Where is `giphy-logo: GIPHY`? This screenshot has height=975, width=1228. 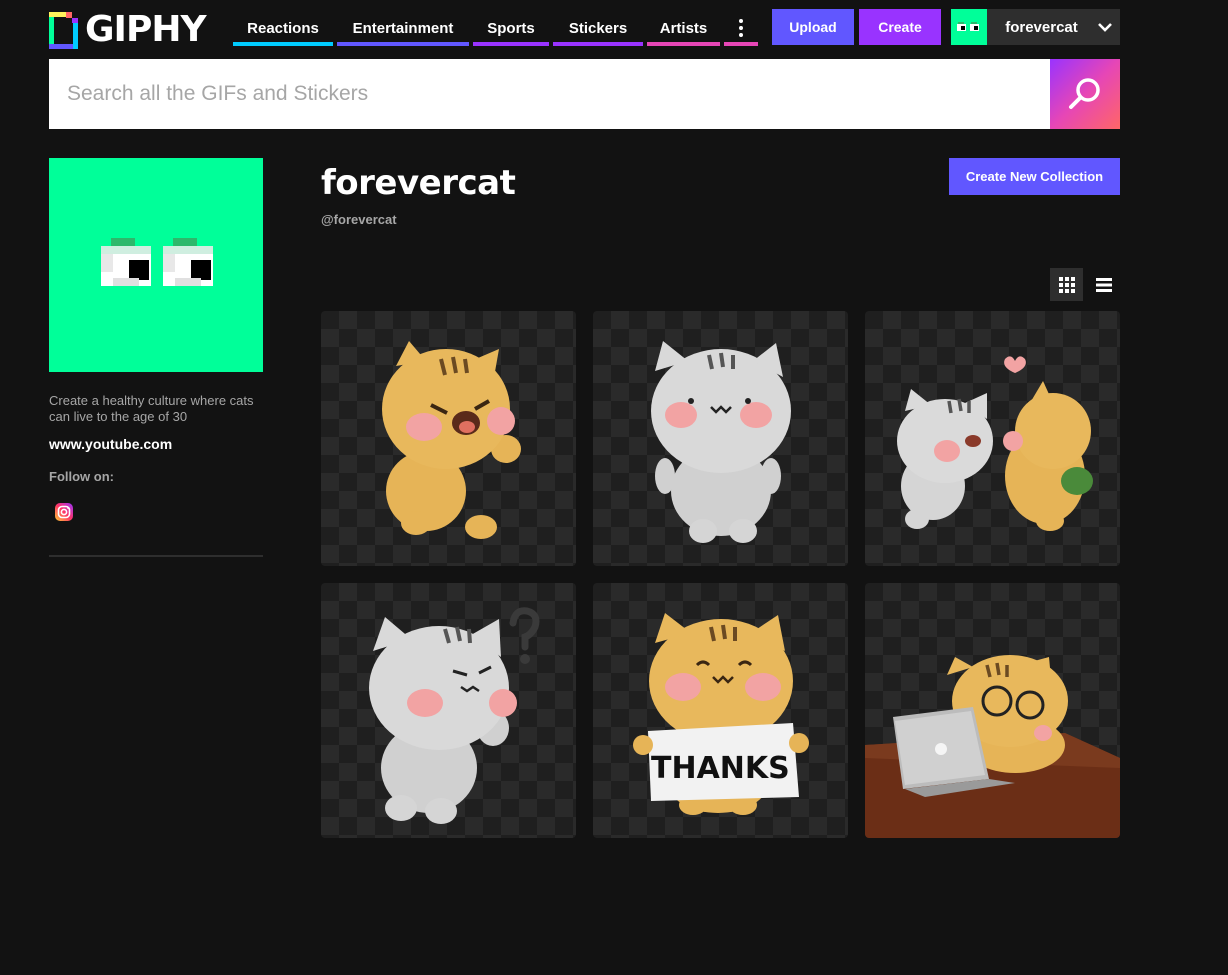
giphy-logo: GIPHY is located at coordinates (128, 29).